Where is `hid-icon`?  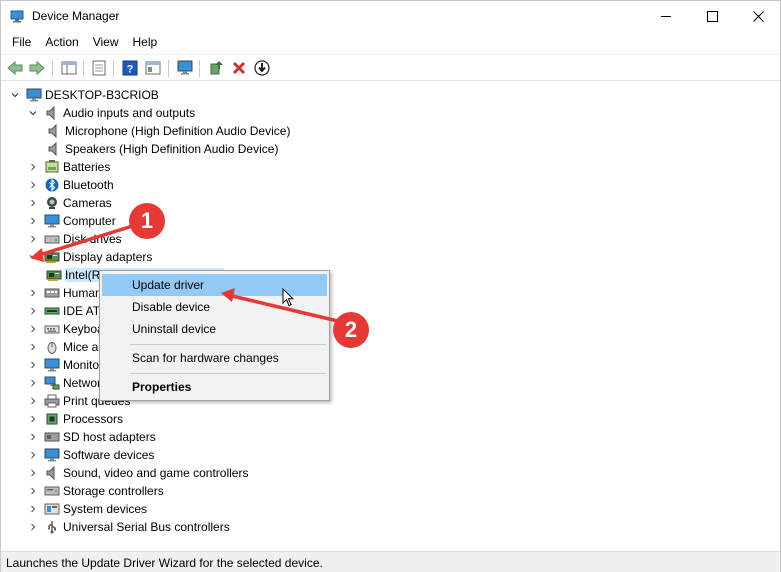
hid-icon is located at coordinates (52, 293).